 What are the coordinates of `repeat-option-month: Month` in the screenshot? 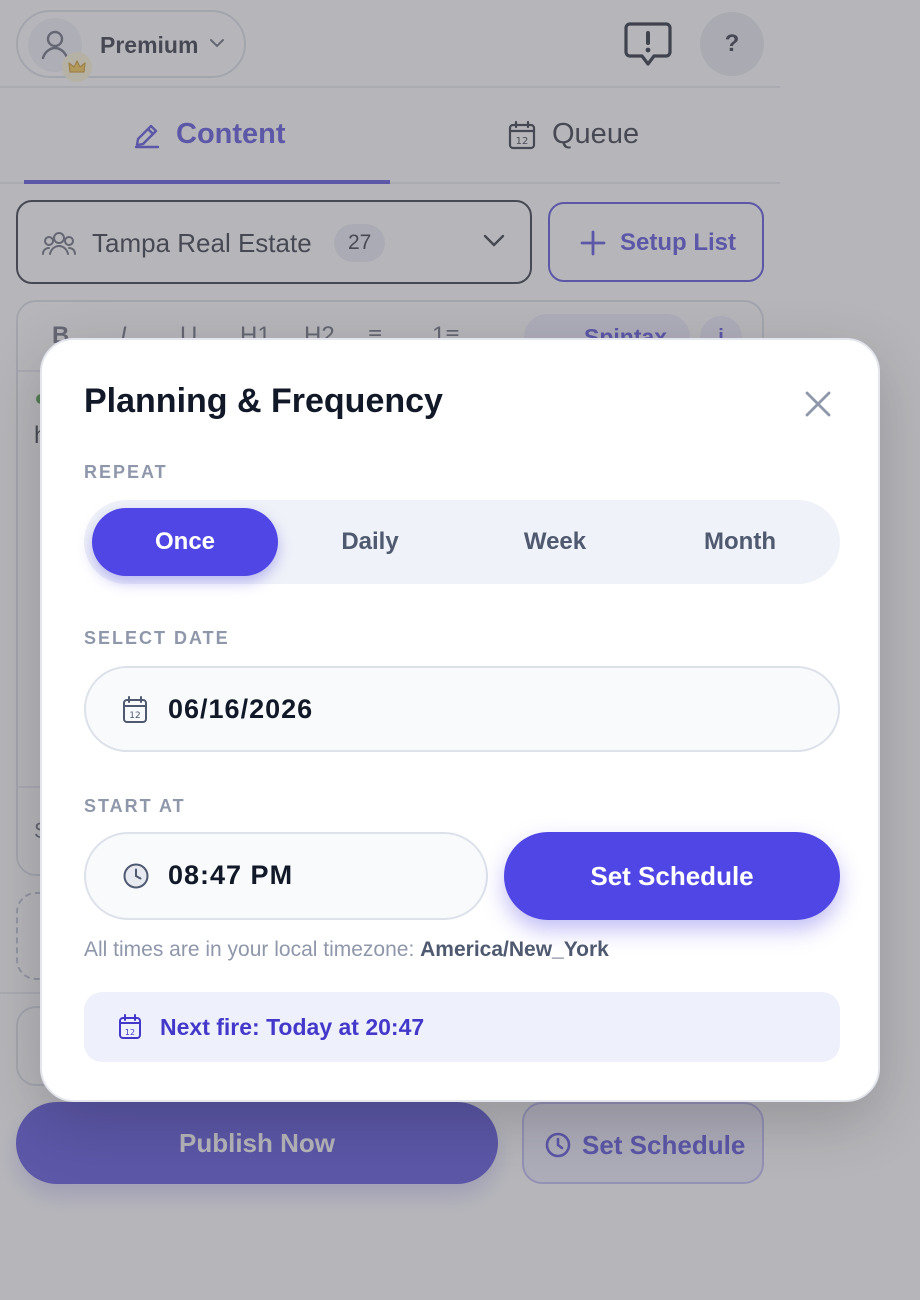 It's located at (740, 542).